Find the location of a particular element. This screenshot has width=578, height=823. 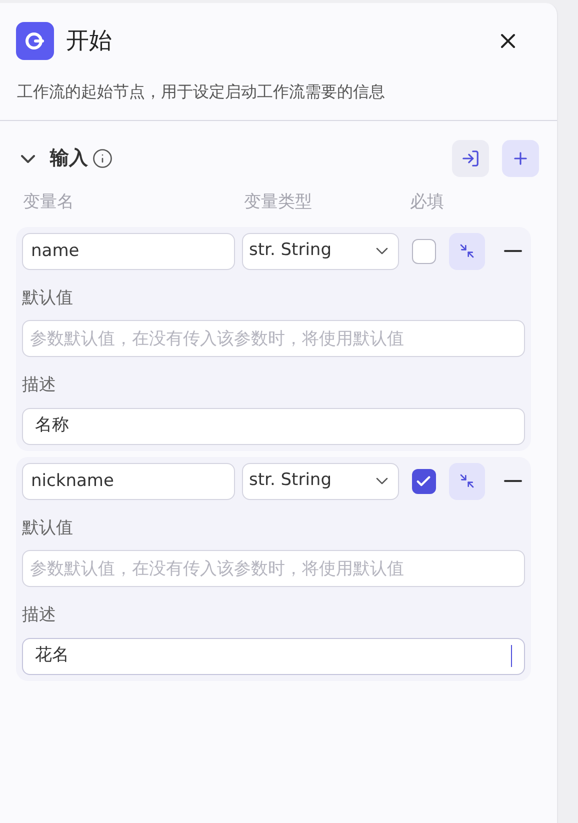

description-field: 花名 is located at coordinates (273, 656).